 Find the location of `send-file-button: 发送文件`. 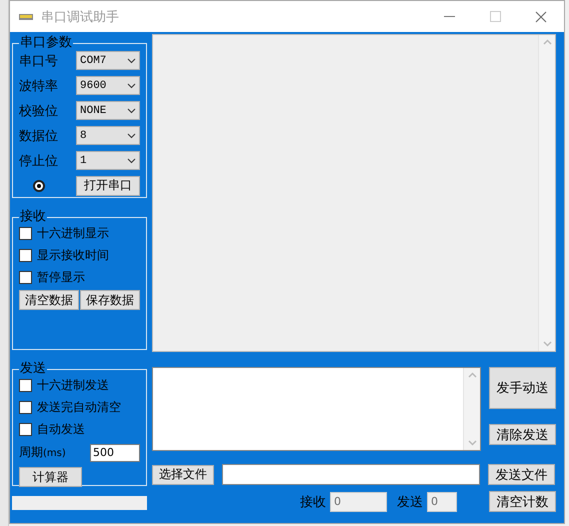

send-file-button: 发送文件 is located at coordinates (521, 474).